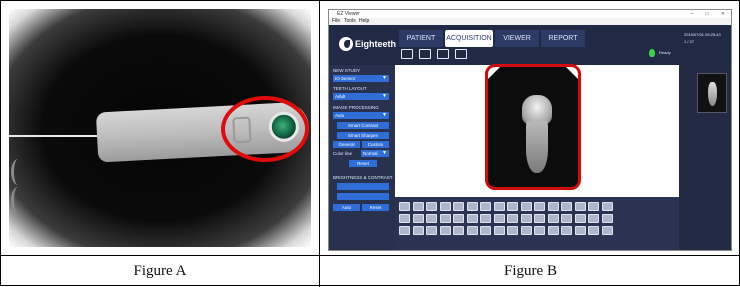 The image size is (740, 287). I want to click on compare-icon, so click(443, 54).